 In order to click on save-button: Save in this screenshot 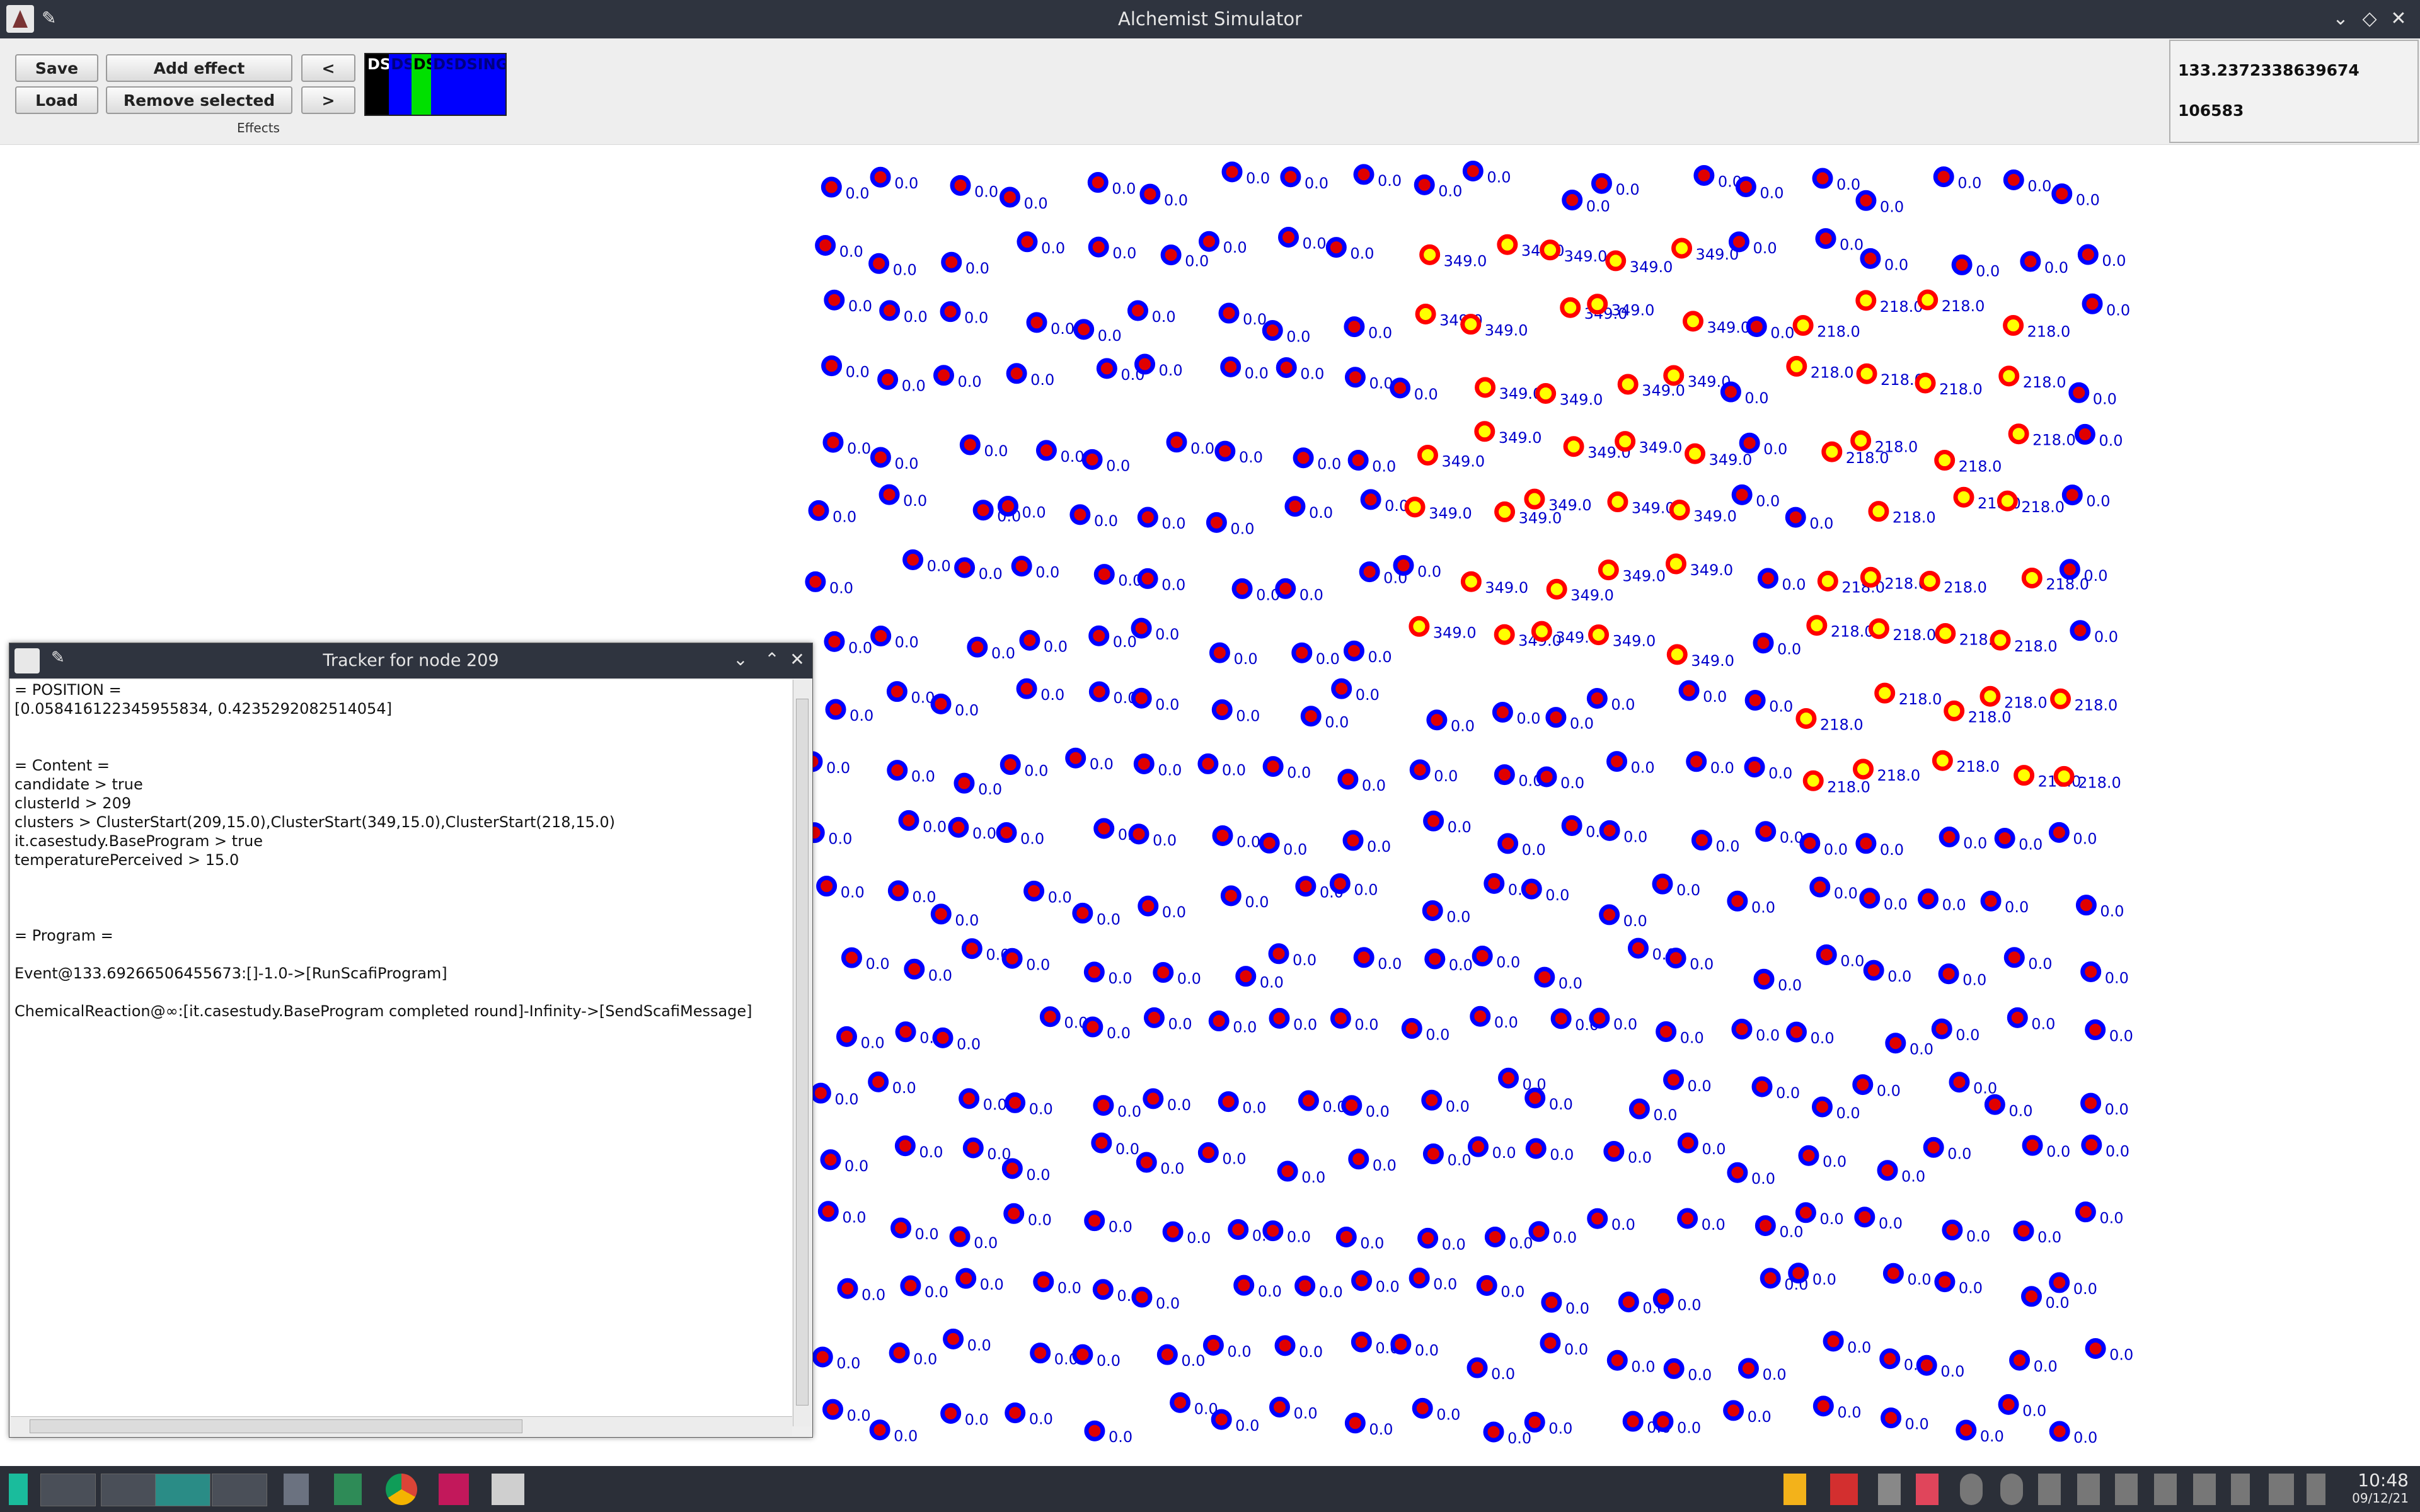, I will do `click(57, 68)`.